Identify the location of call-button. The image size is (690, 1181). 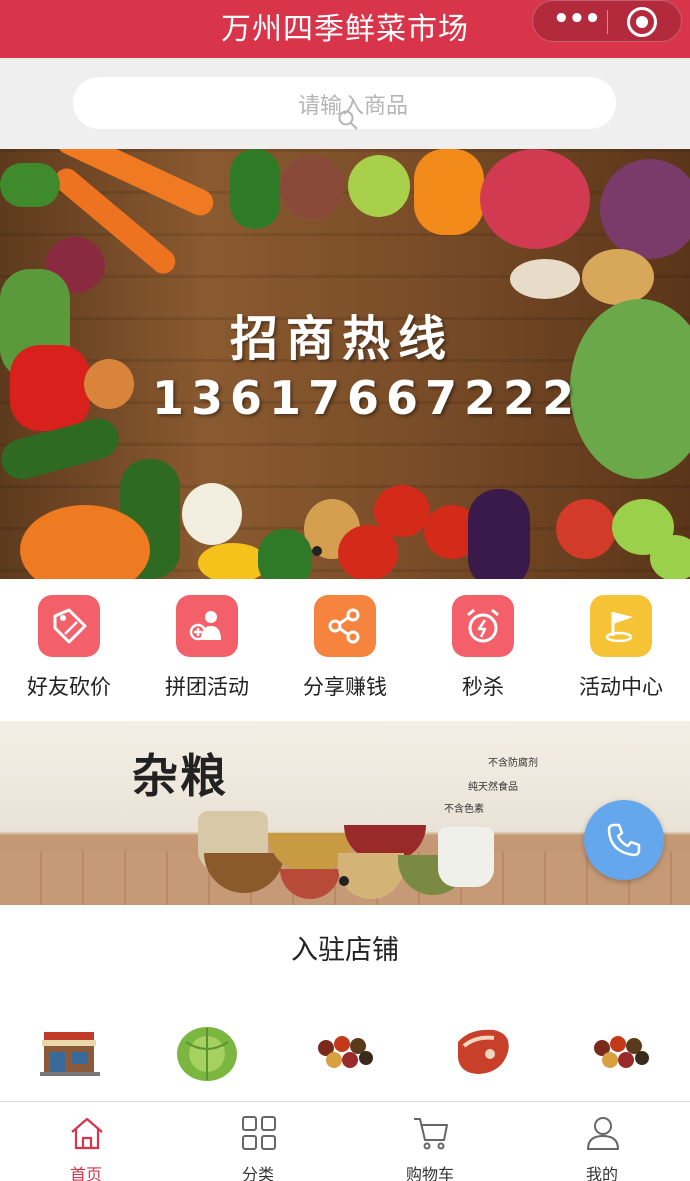
(624, 840).